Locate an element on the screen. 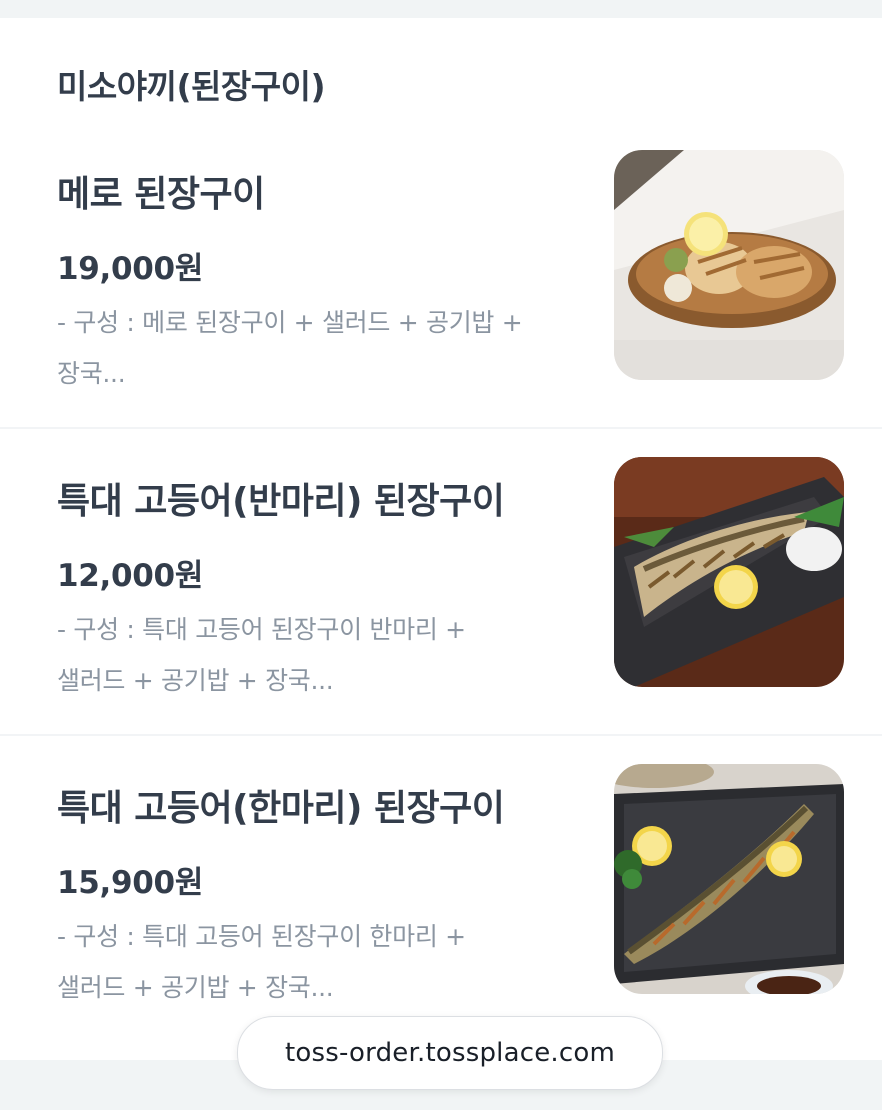 The image size is (882, 1110). menu-item-description-line: - 구성 : 특대 고등어 된장구이 반마리 + is located at coordinates (261, 629).